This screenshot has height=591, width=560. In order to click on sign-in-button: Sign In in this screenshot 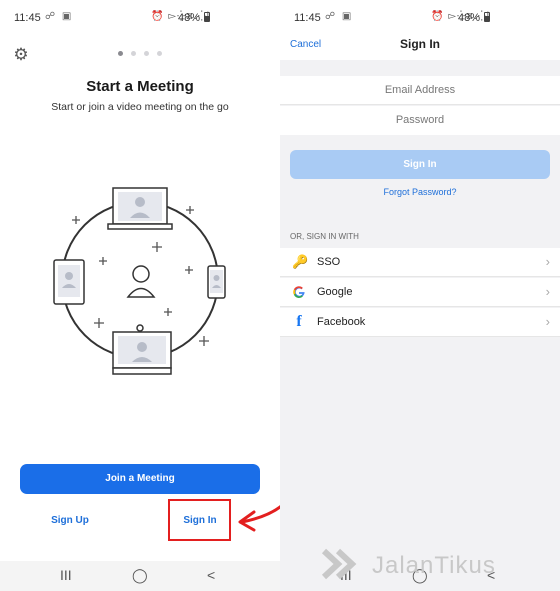, I will do `click(420, 164)`.